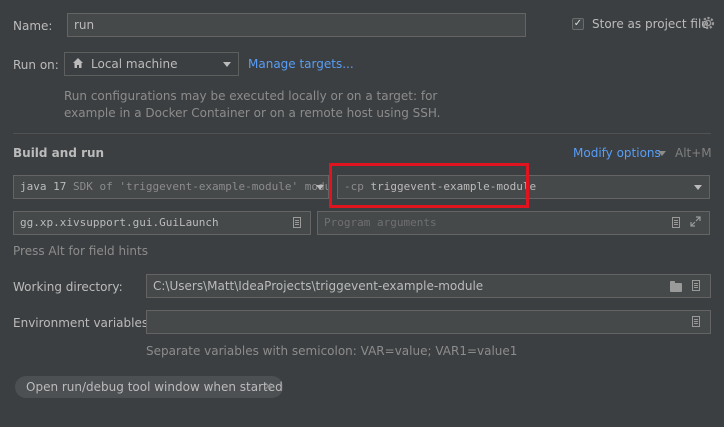  Describe the element at coordinates (693, 153) in the screenshot. I see `modify-options-shortcut: Alt+M` at that location.